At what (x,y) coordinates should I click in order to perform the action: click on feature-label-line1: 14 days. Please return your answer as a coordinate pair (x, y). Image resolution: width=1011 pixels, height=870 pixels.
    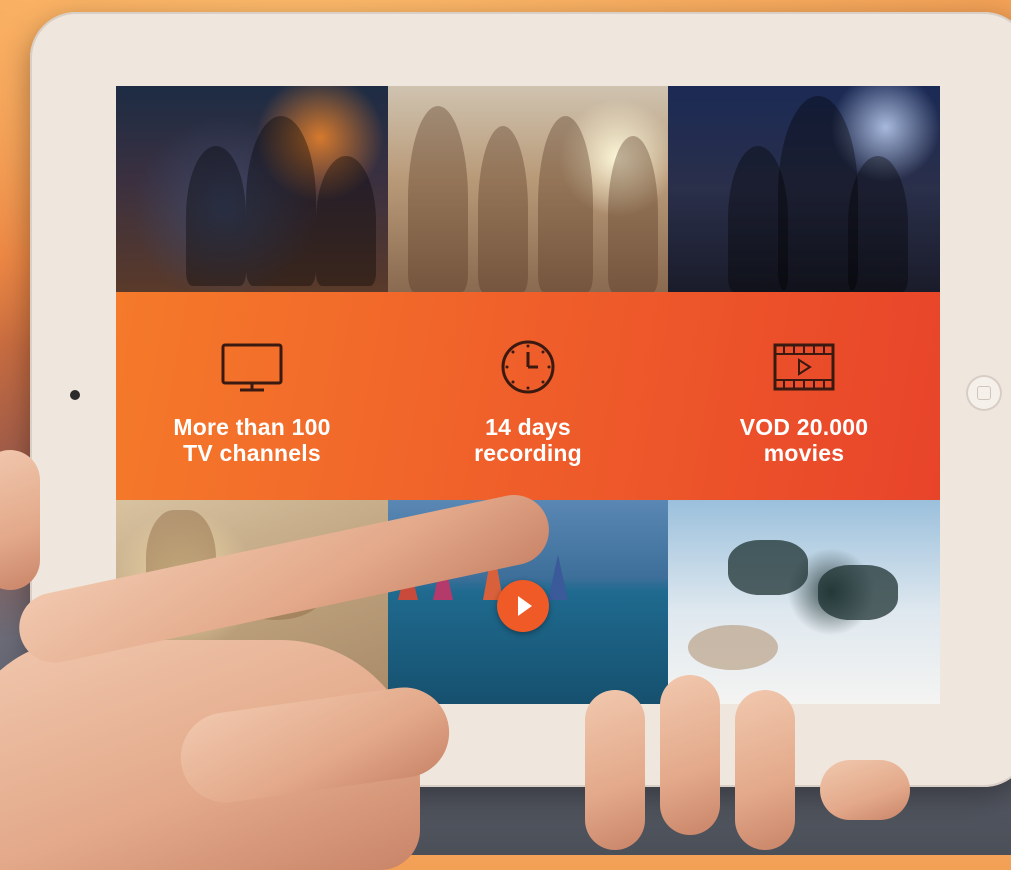
    Looking at the image, I should click on (528, 427).